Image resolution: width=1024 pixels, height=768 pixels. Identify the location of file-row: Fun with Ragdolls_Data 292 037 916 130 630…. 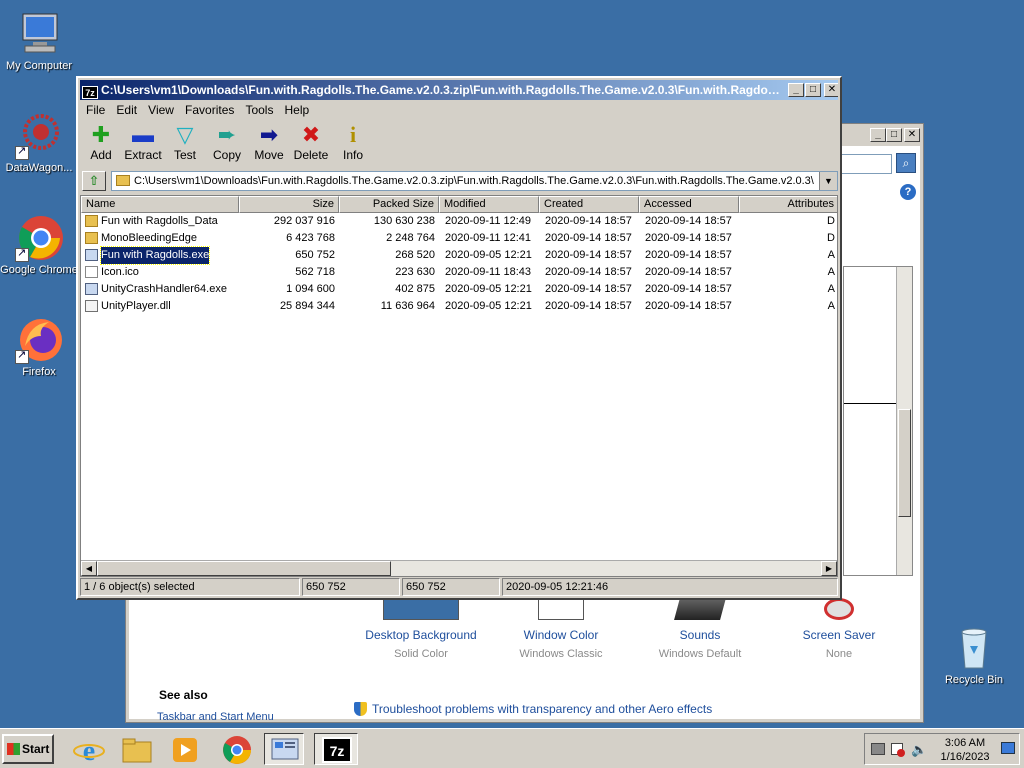
(459, 221).